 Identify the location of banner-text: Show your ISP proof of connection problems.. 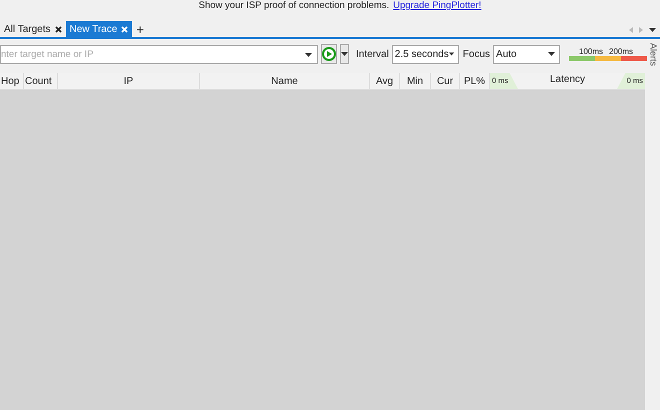
(294, 6).